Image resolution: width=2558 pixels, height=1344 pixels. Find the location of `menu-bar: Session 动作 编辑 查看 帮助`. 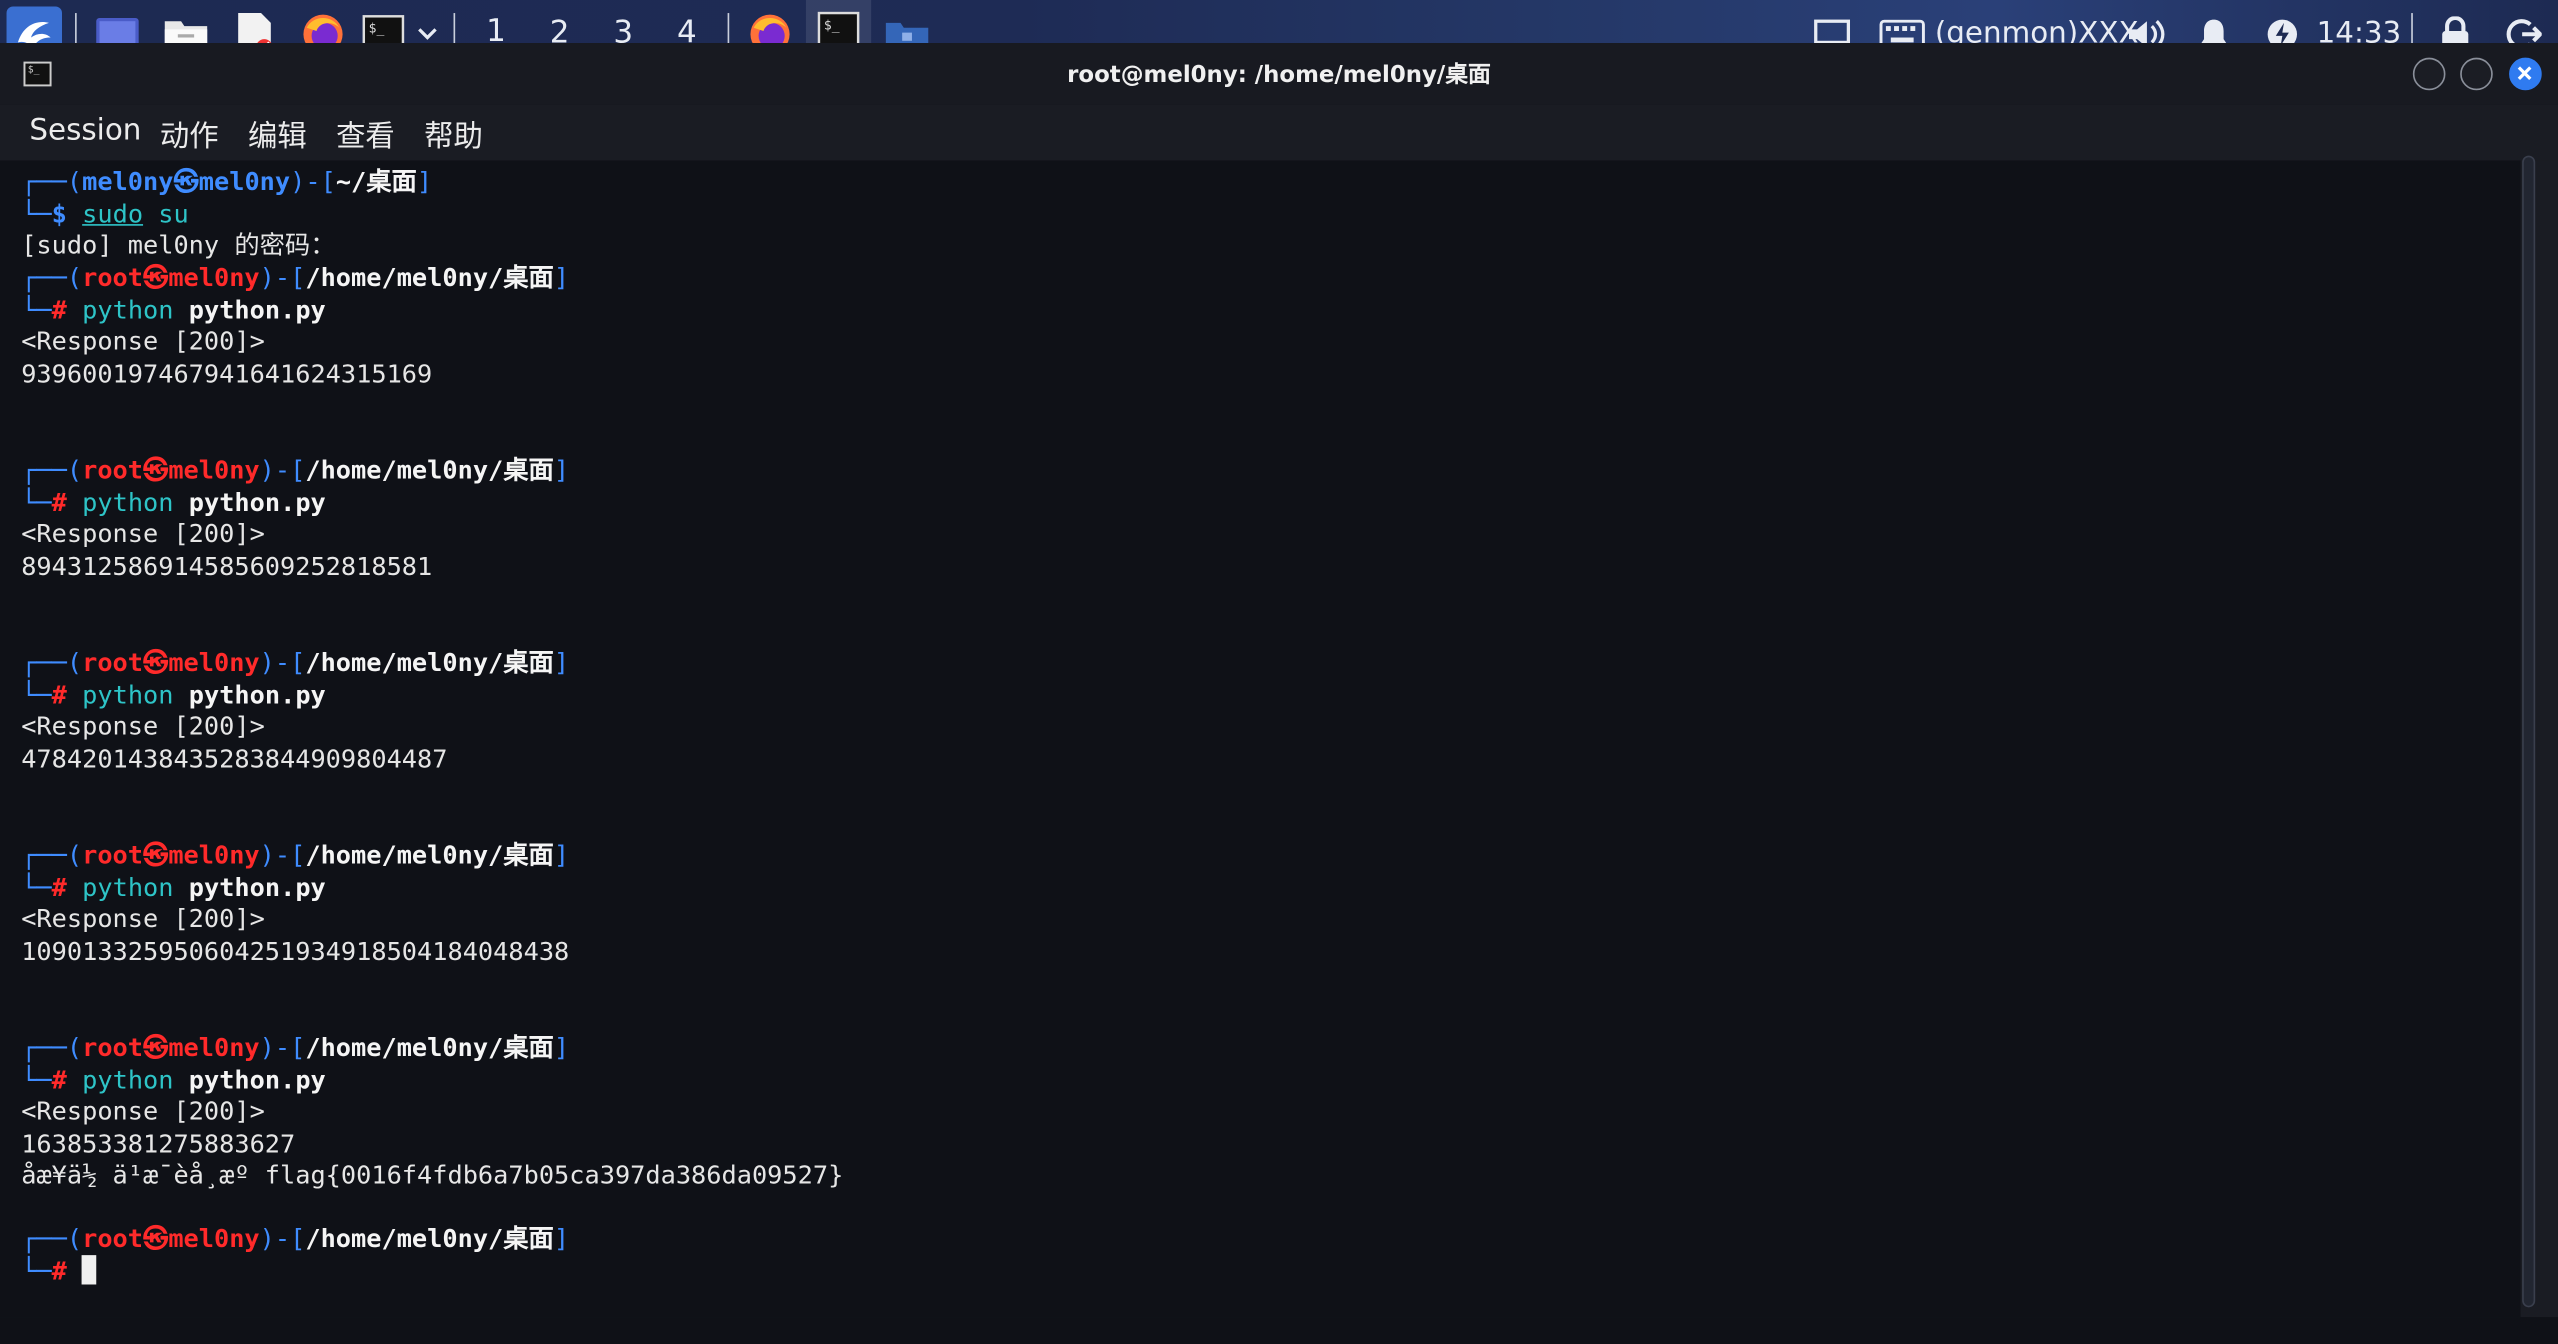

menu-bar: Session 动作 编辑 查看 帮助 is located at coordinates (1279, 132).